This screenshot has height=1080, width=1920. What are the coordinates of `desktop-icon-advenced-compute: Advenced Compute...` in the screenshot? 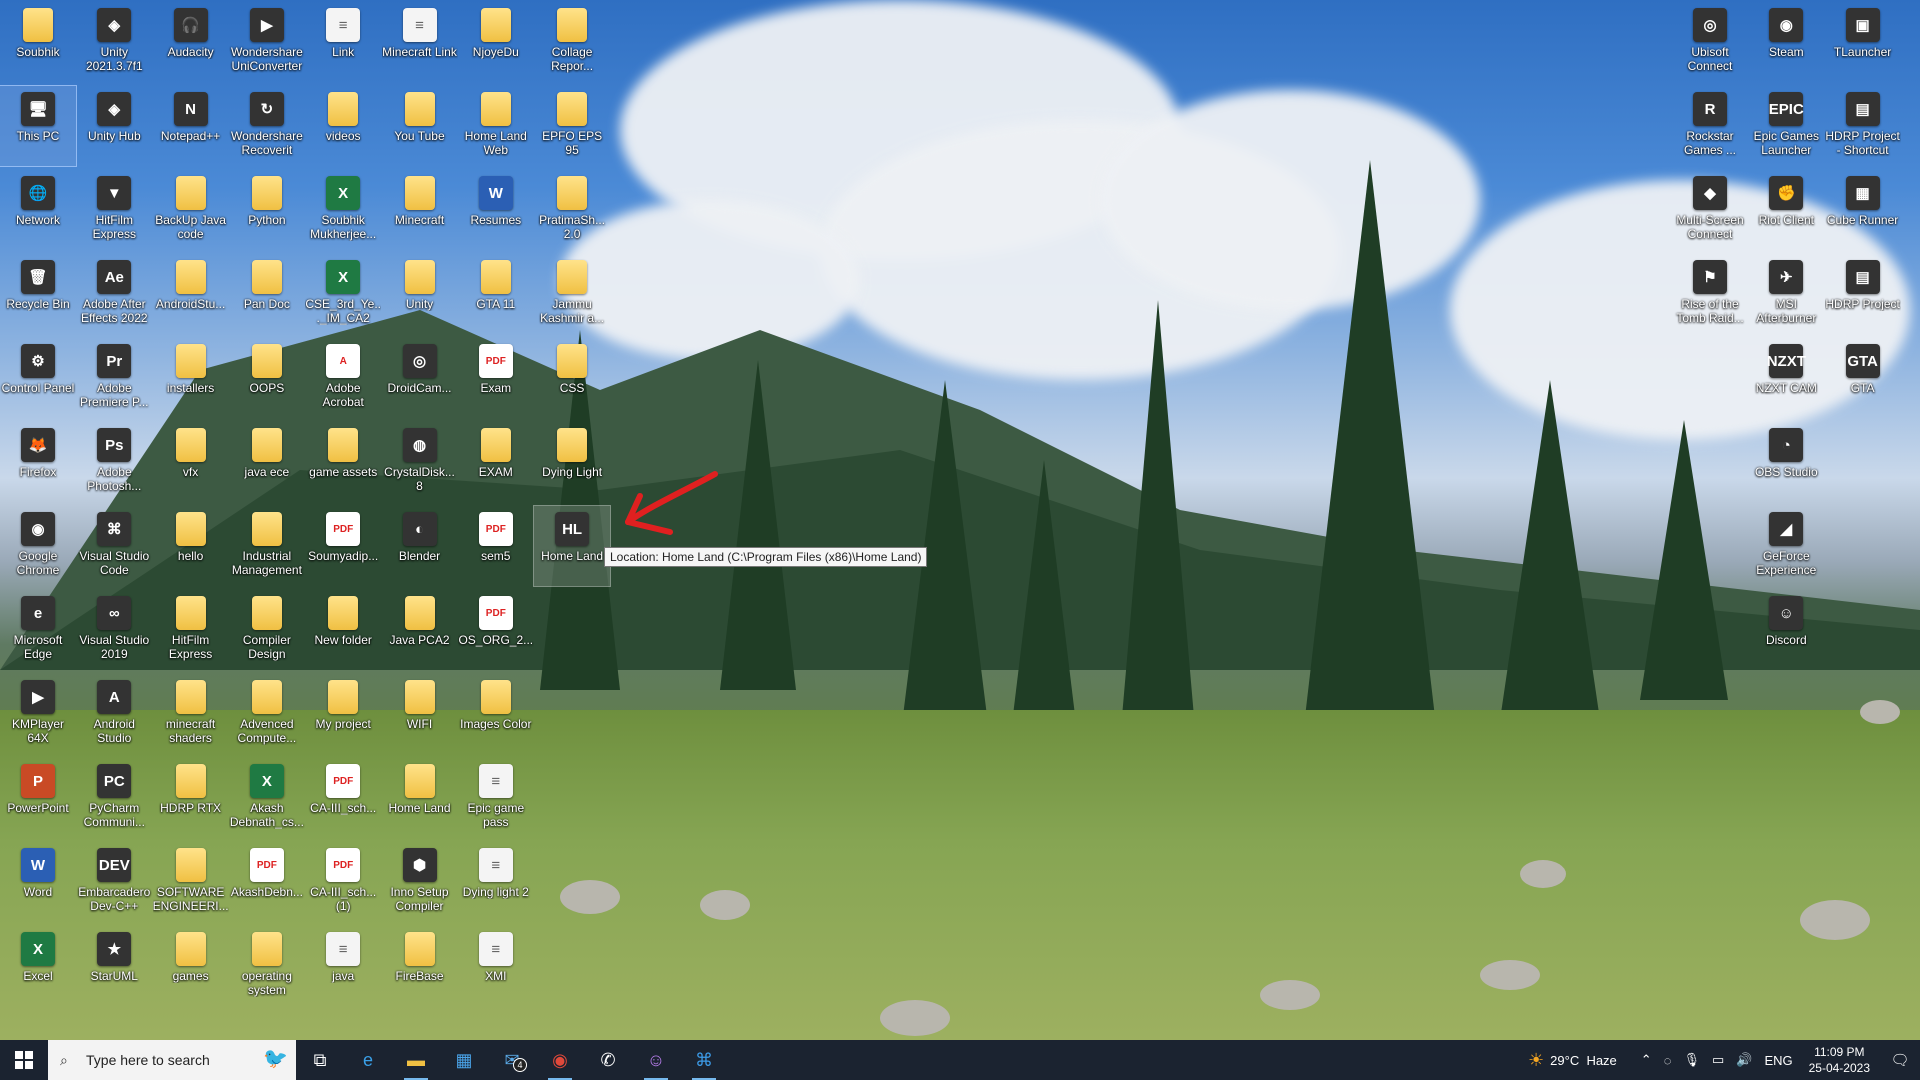 It's located at (267, 714).